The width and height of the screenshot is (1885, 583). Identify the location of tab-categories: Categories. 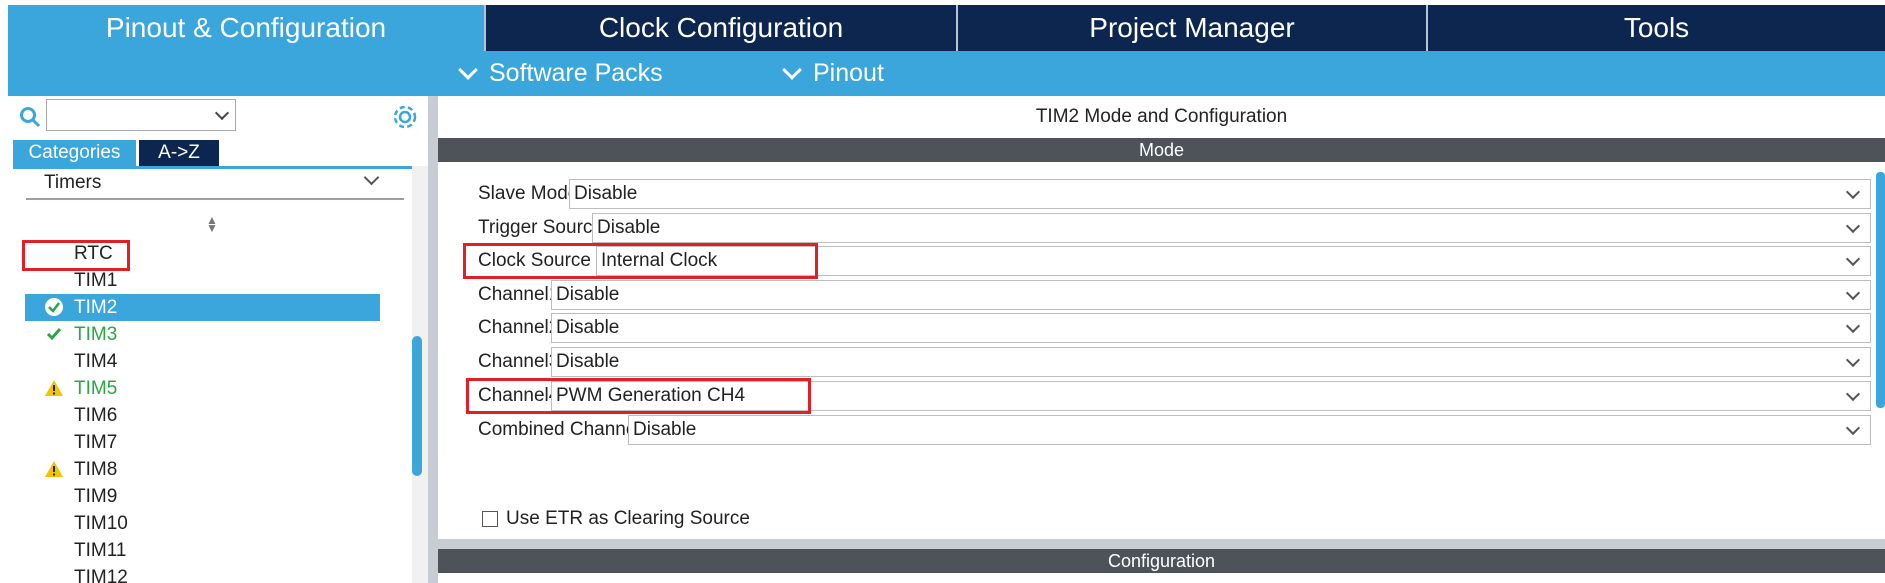
(74, 153).